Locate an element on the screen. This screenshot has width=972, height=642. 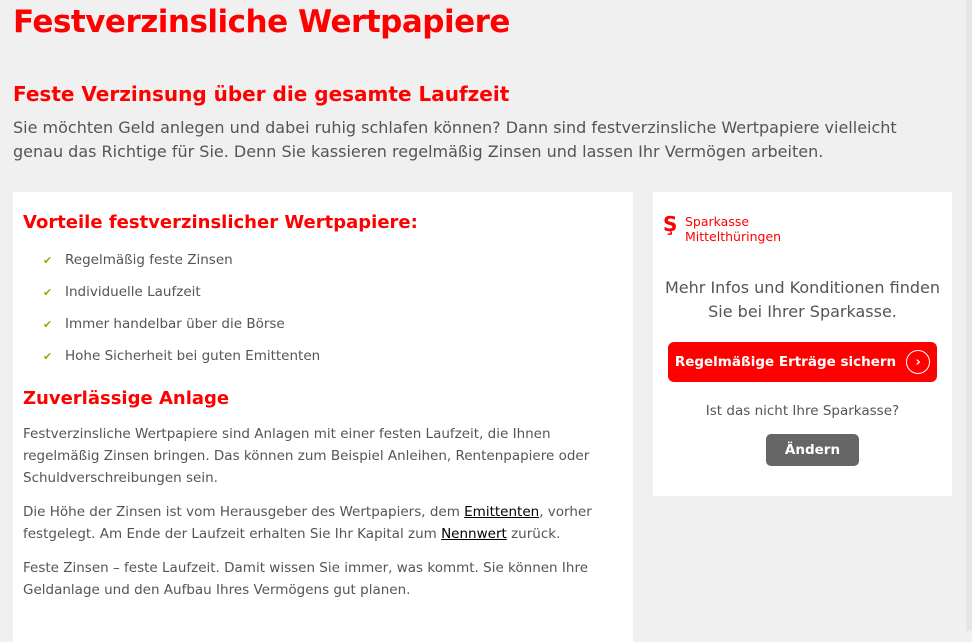
nennwert-link: Nennwert is located at coordinates (474, 534).